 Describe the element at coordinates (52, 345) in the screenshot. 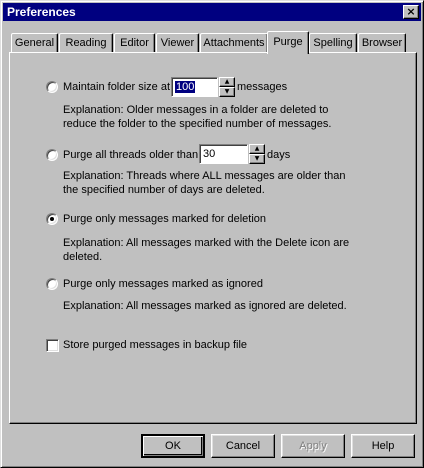

I see `backup-checkbox` at that location.